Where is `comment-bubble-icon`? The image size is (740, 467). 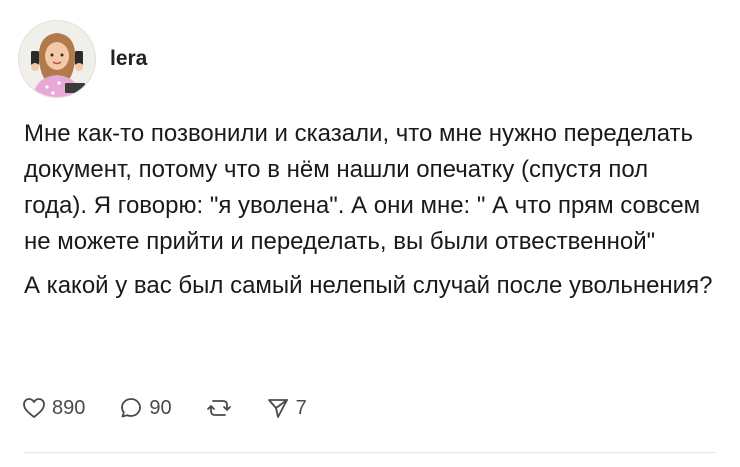 comment-bubble-icon is located at coordinates (131, 408).